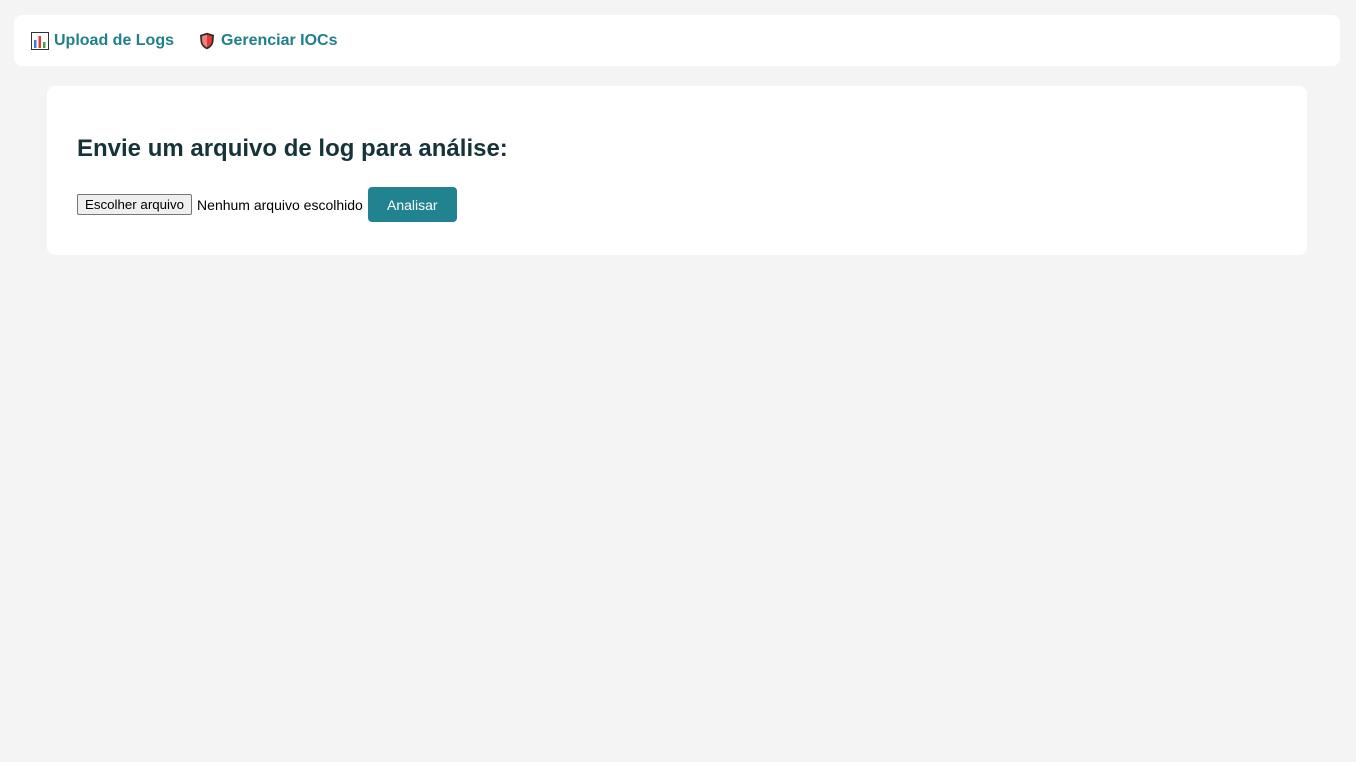 This screenshot has height=762, width=1356. Describe the element at coordinates (40, 40) in the screenshot. I see `bar-chart-icon` at that location.